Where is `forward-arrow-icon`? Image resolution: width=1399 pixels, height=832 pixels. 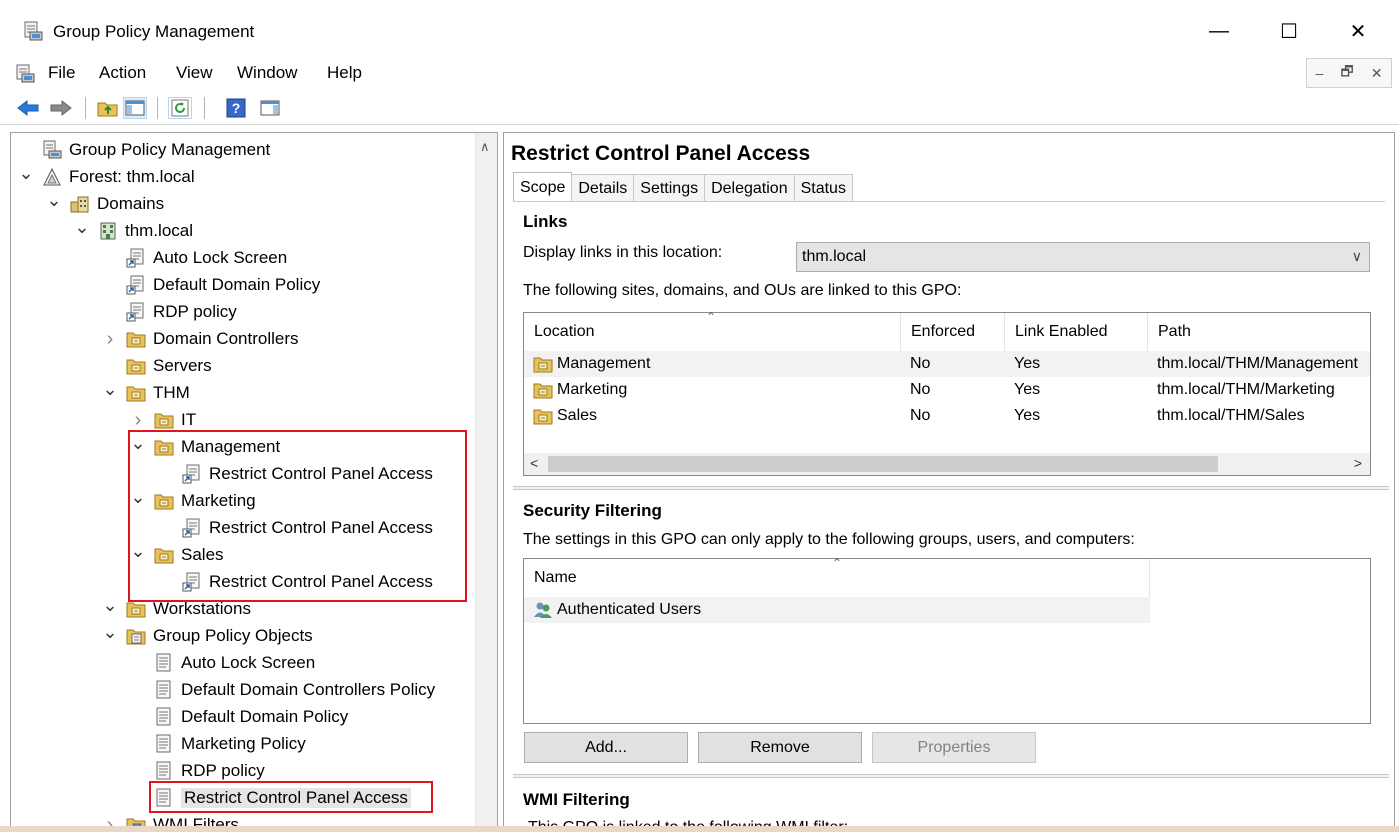 forward-arrow-icon is located at coordinates (61, 108).